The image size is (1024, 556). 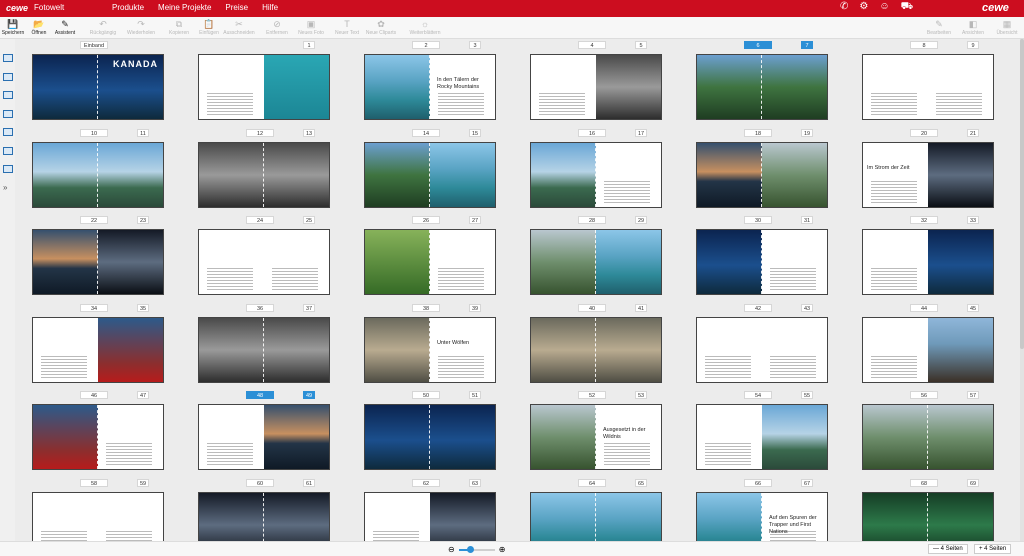 What do you see at coordinates (8, 95) in the screenshot?
I see `pages-icon` at bounding box center [8, 95].